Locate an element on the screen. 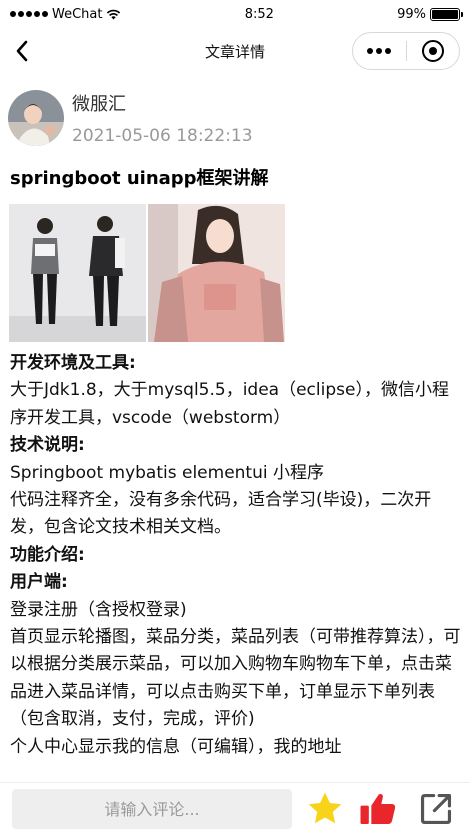  share-icon is located at coordinates (436, 809).